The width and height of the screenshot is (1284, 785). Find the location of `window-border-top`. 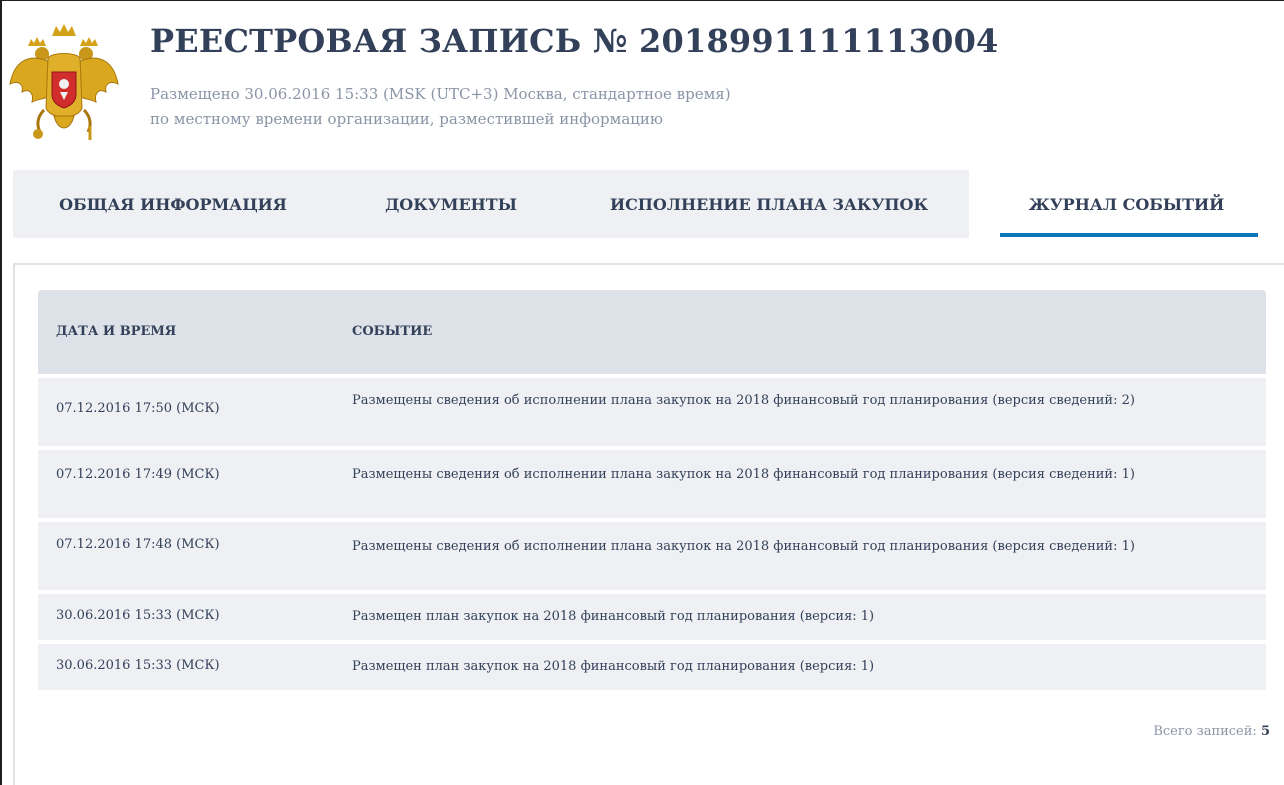

window-border-top is located at coordinates (642, 0).